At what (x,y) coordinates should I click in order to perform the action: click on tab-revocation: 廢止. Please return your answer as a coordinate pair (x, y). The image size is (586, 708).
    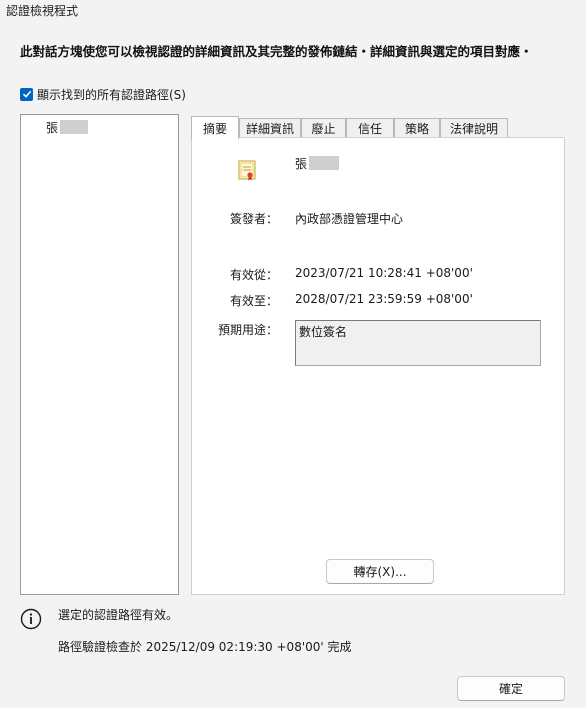
    Looking at the image, I should click on (323, 128).